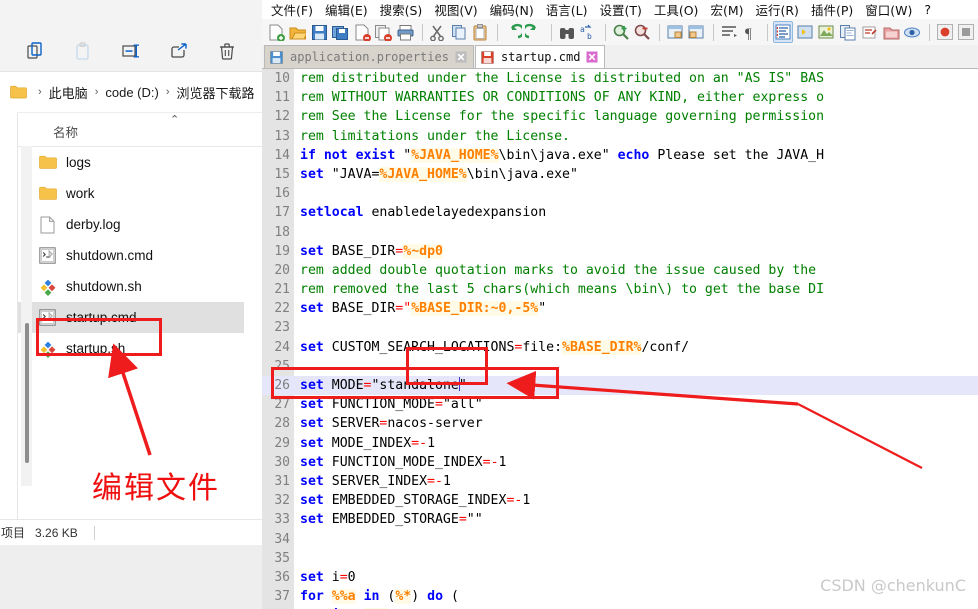  I want to click on line-content: rem limitations under the License., so click(435, 136).